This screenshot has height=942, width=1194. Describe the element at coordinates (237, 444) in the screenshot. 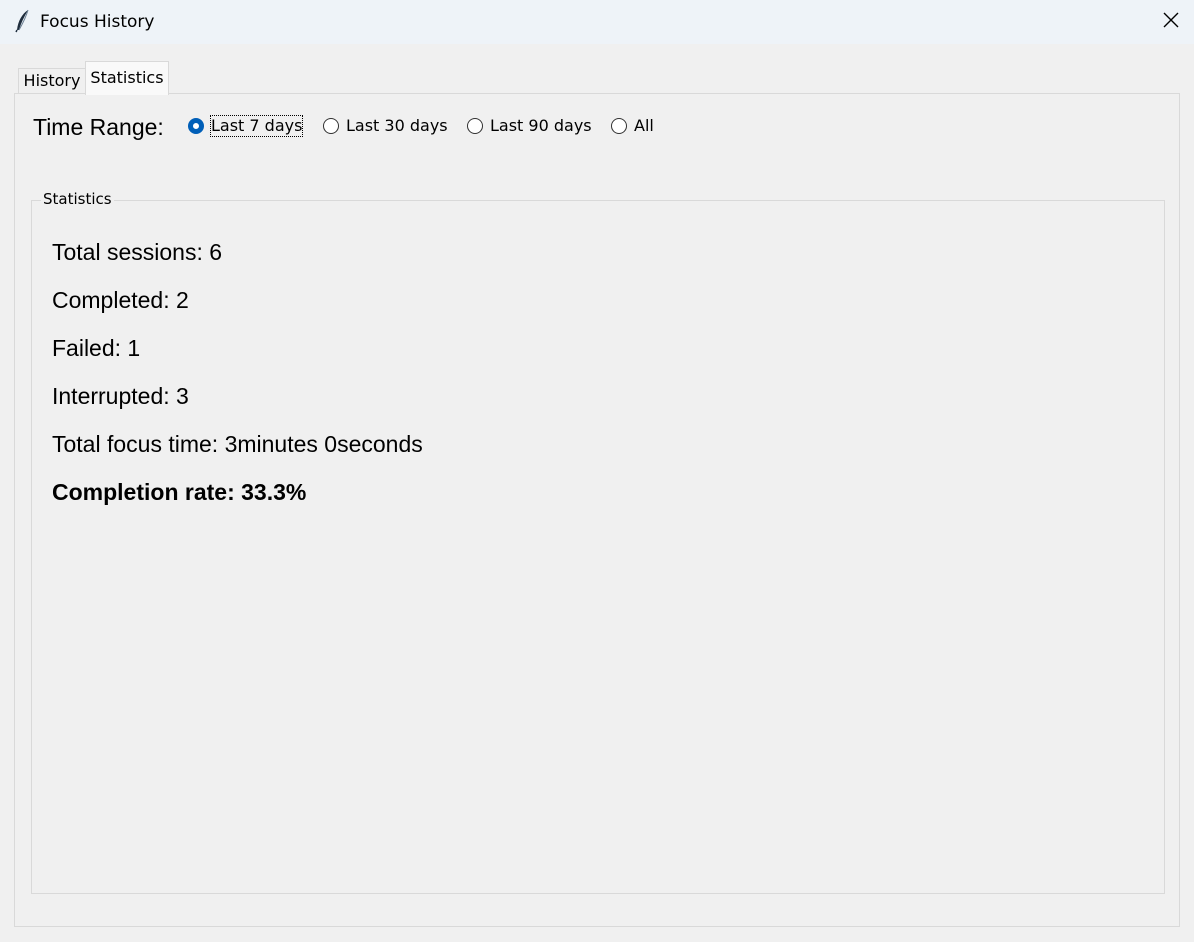

I see `total-focus-time-text: Total focus time: 3minutes 0seconds` at that location.